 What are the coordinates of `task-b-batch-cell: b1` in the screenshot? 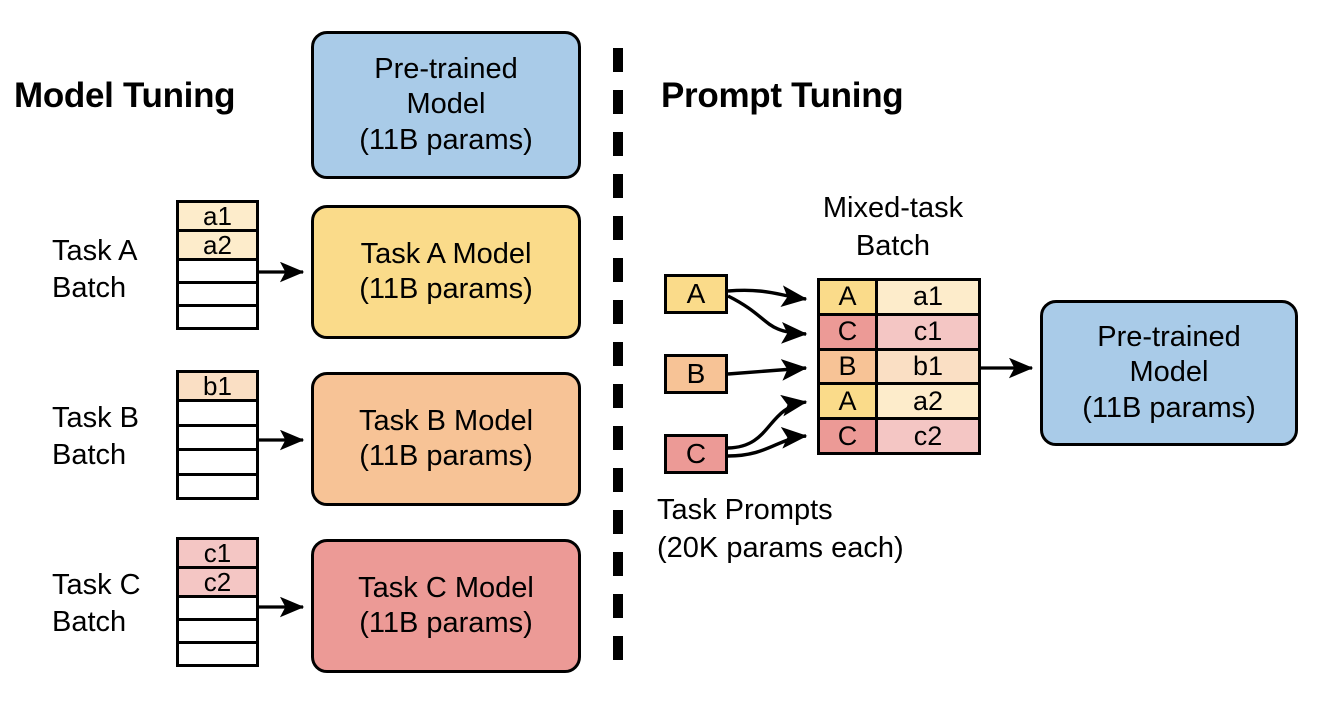 It's located at (217, 387).